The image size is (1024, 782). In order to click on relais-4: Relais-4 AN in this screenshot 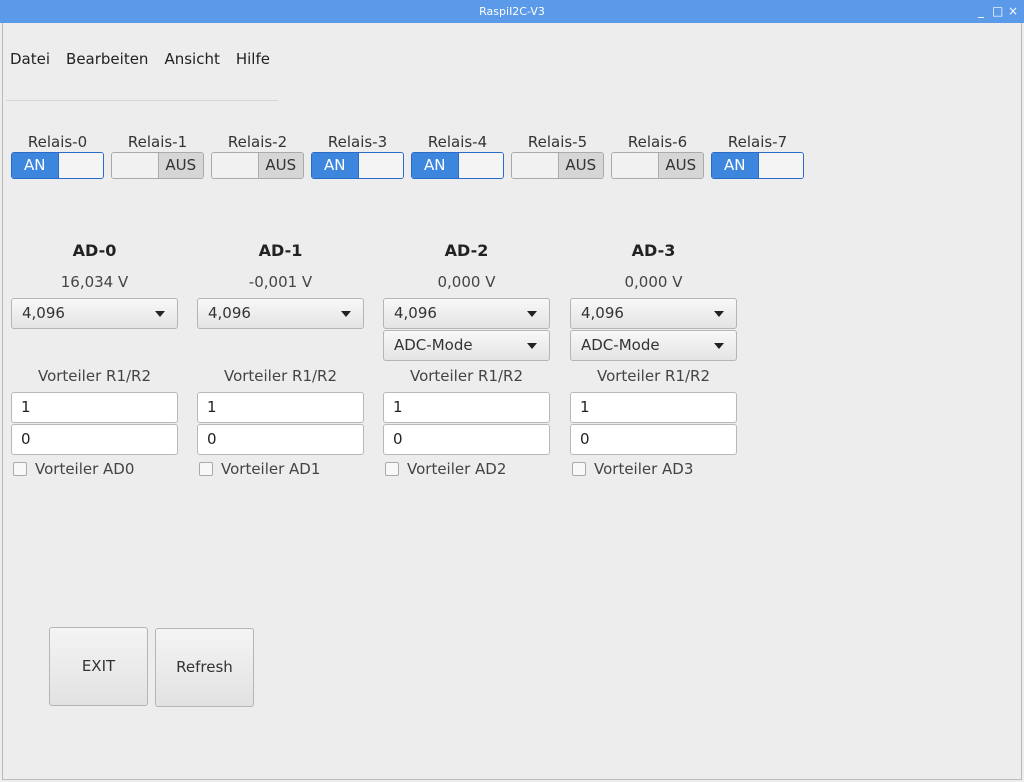, I will do `click(457, 156)`.